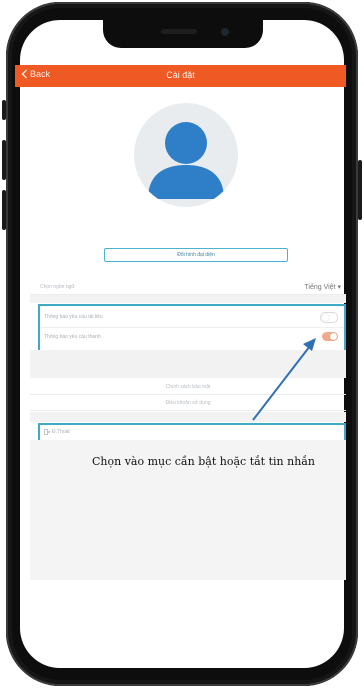 The height and width of the screenshot is (689, 364). What do you see at coordinates (72, 337) in the screenshot?
I see `notification-label-payment: Thông báo yêu cầu thanh` at bounding box center [72, 337].